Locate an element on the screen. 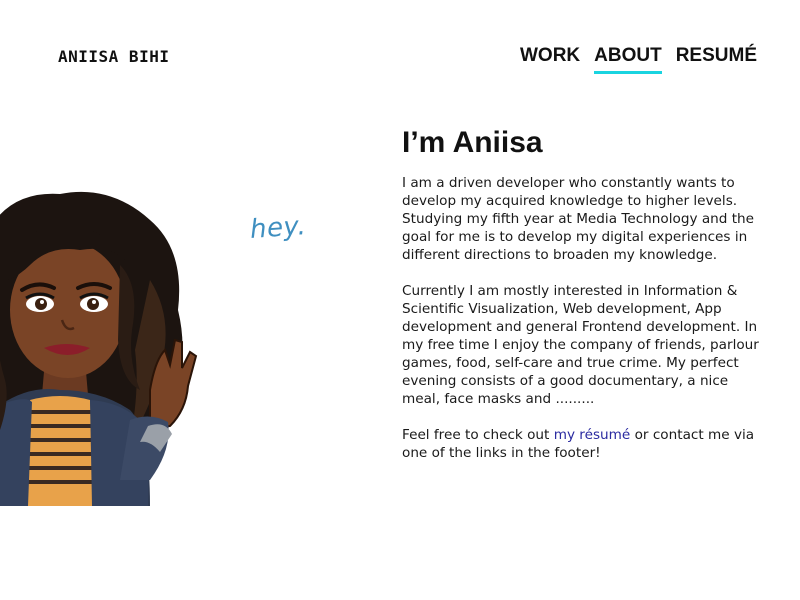  brand-logo-link: ANIISA BIHI is located at coordinates (113, 56).